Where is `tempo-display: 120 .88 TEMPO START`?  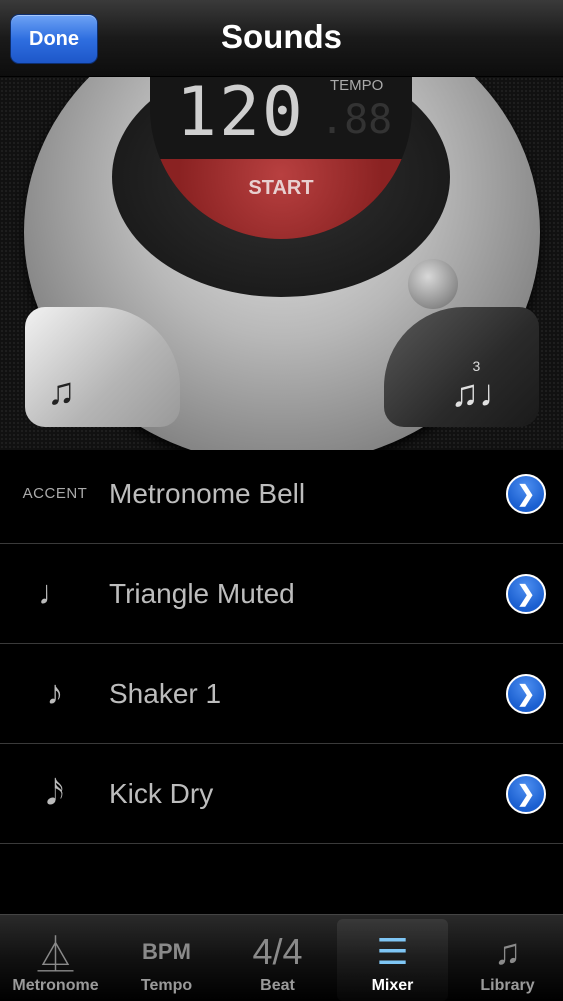 tempo-display: 120 .88 TEMPO START is located at coordinates (281, 158).